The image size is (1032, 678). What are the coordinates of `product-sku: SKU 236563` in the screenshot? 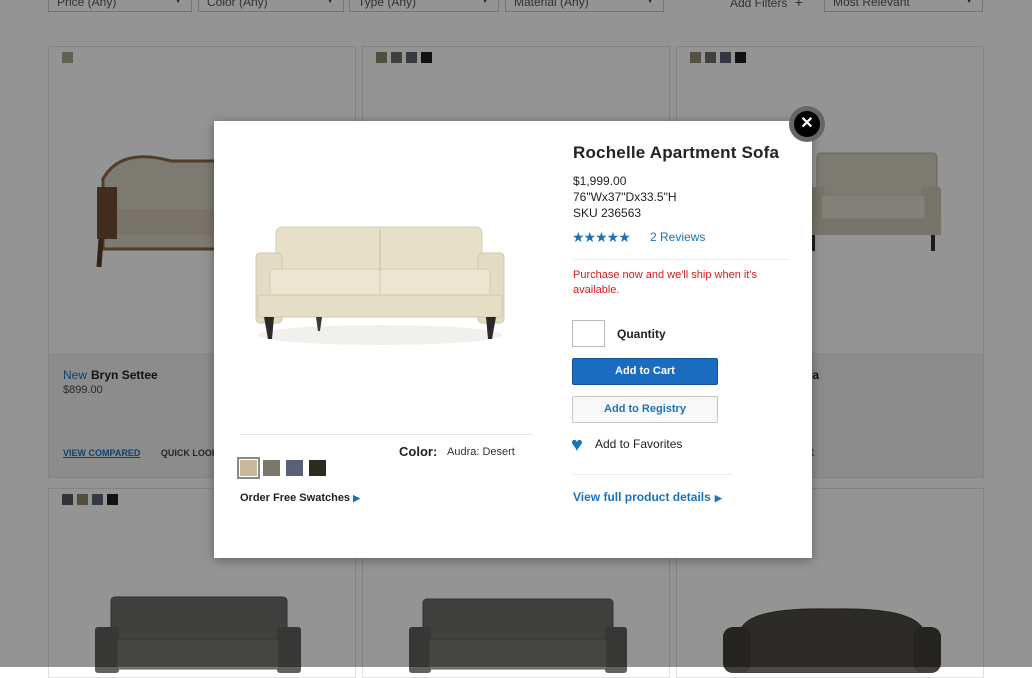 It's located at (607, 213).